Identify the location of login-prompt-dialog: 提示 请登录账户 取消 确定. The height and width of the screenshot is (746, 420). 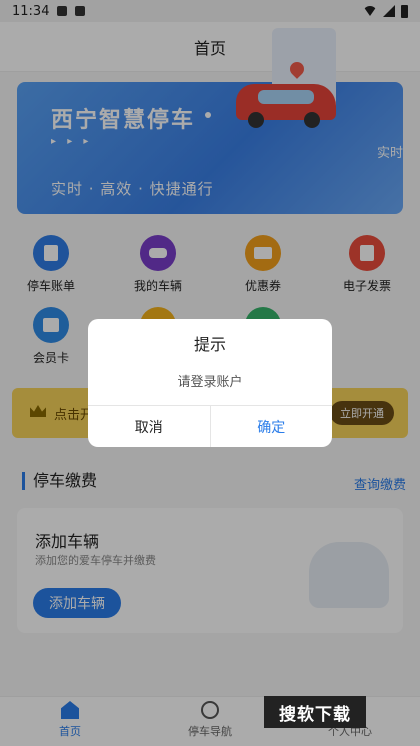
(210, 383).